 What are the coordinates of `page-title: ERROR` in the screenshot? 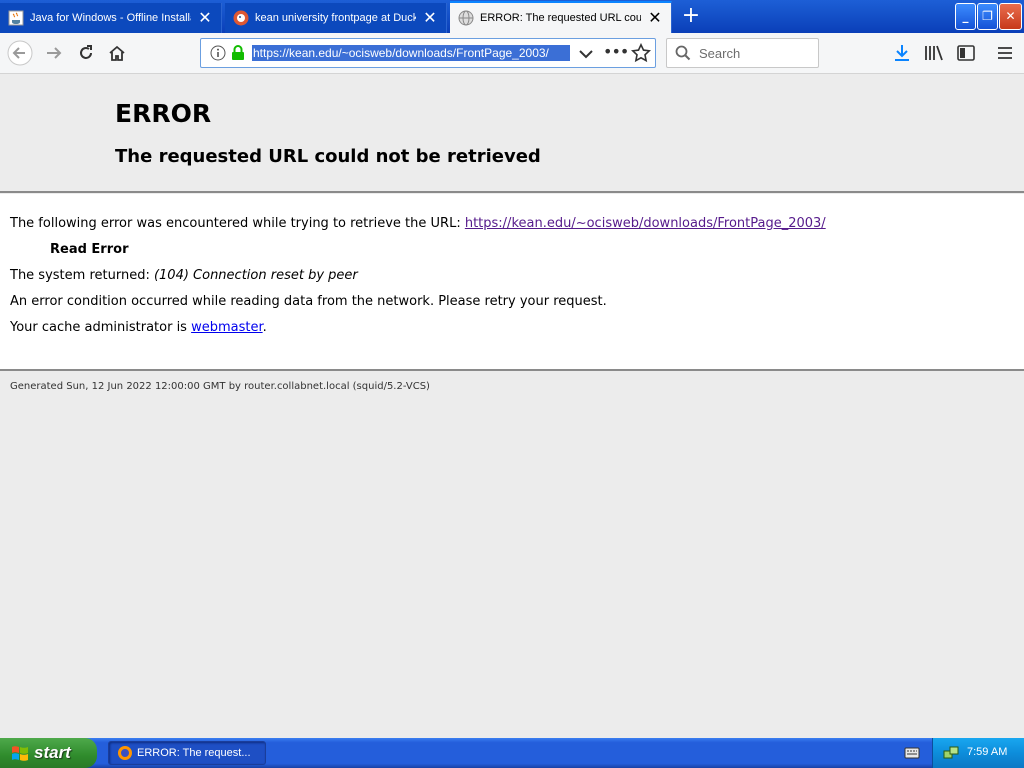 It's located at (163, 113).